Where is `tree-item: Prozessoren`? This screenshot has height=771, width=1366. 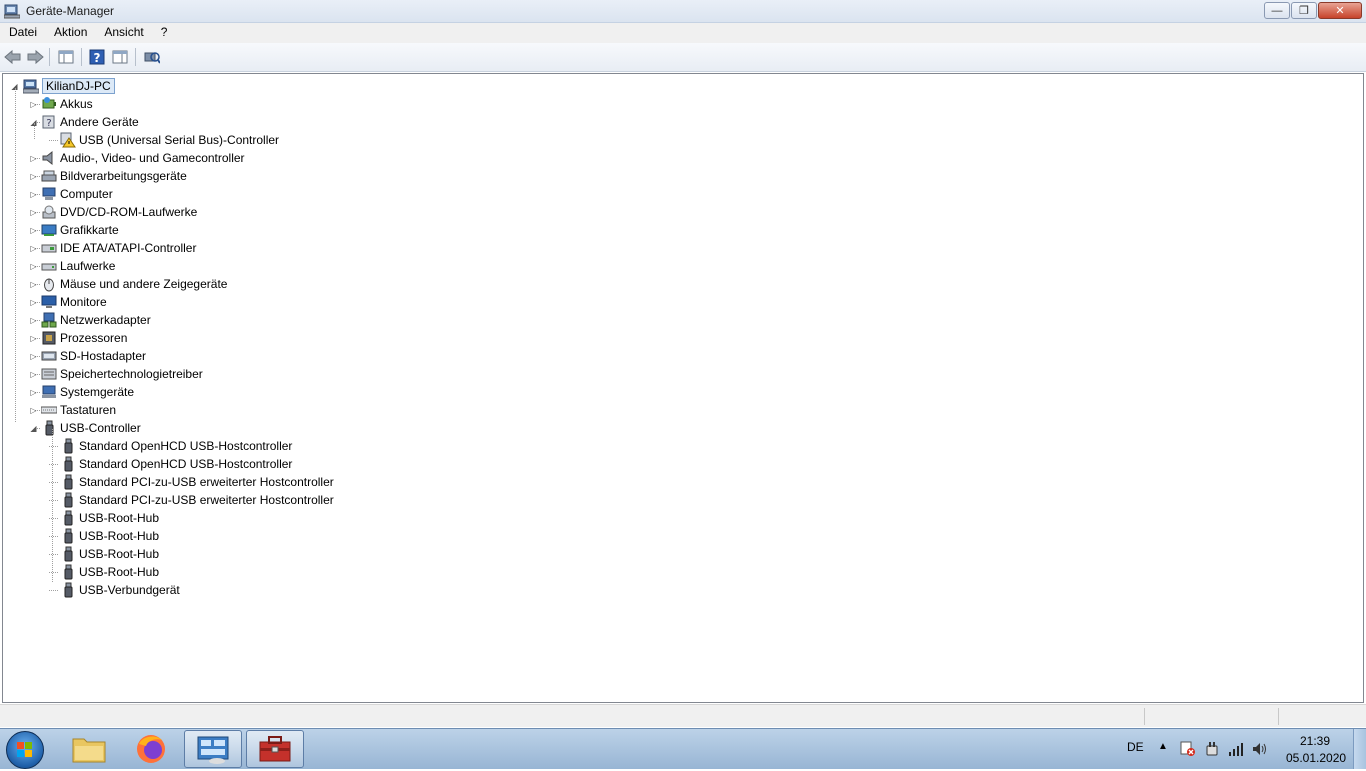 tree-item: Prozessoren is located at coordinates (84, 338).